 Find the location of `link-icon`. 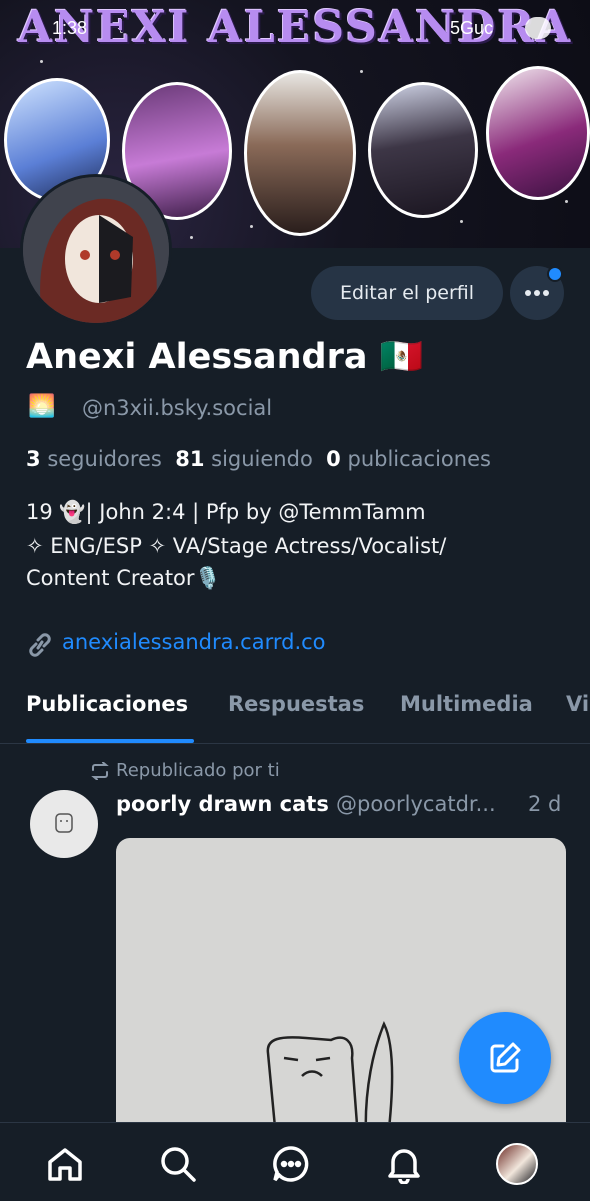

link-icon is located at coordinates (40, 647).